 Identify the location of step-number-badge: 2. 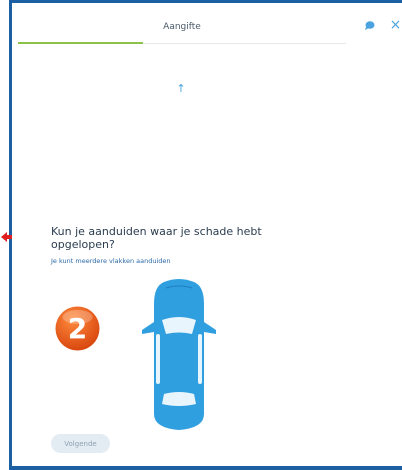
(77, 328).